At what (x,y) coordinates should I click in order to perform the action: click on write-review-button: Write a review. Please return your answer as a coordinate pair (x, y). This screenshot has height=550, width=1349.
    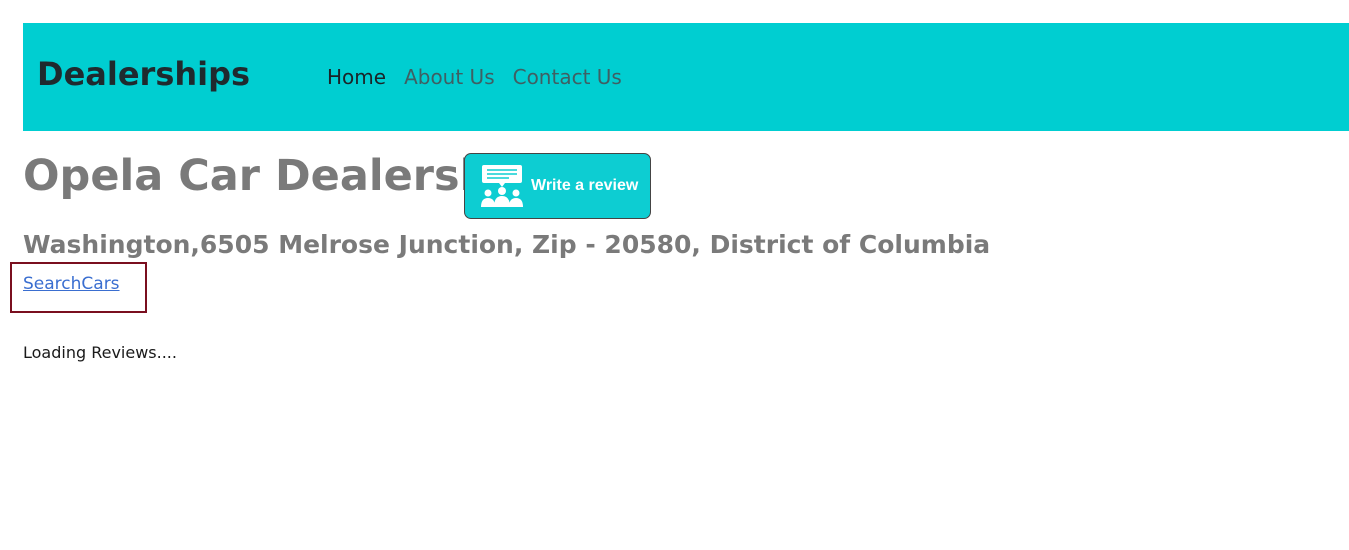
    Looking at the image, I should click on (557, 186).